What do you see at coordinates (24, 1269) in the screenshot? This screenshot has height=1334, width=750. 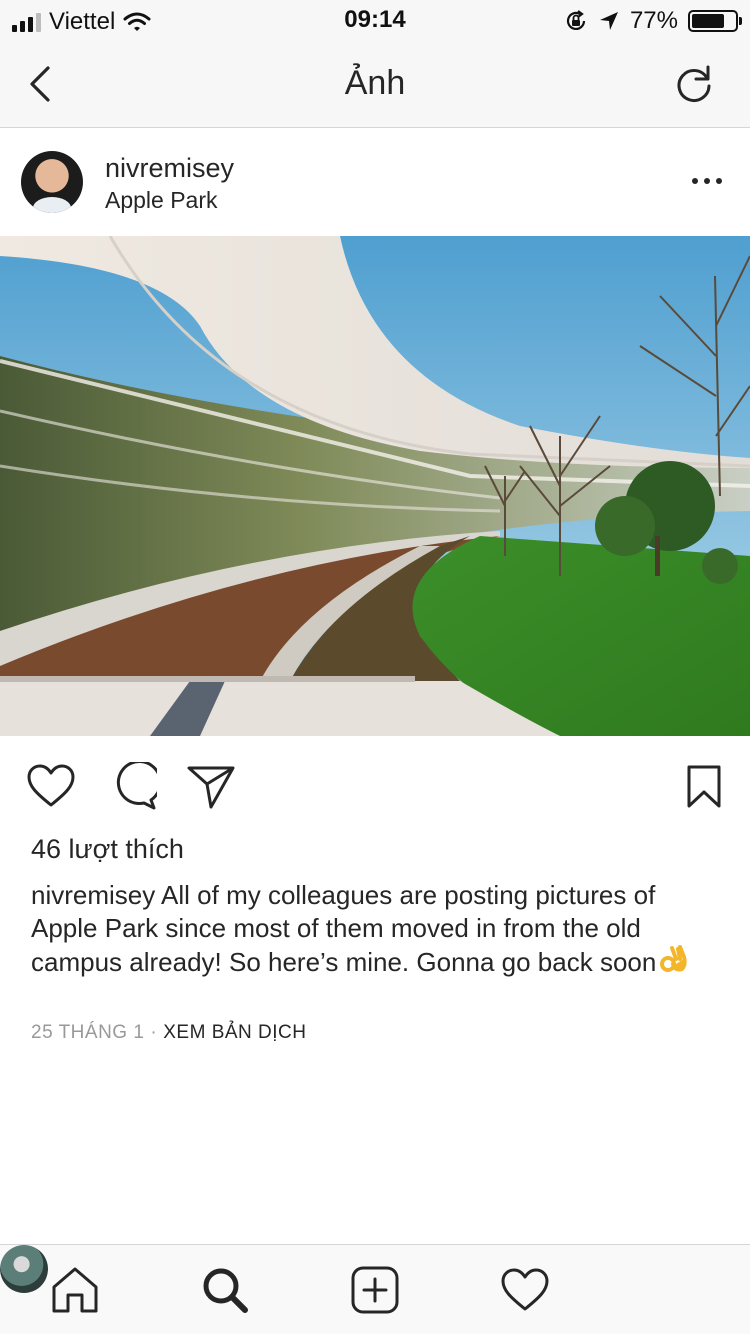 I see `profile-avatar` at bounding box center [24, 1269].